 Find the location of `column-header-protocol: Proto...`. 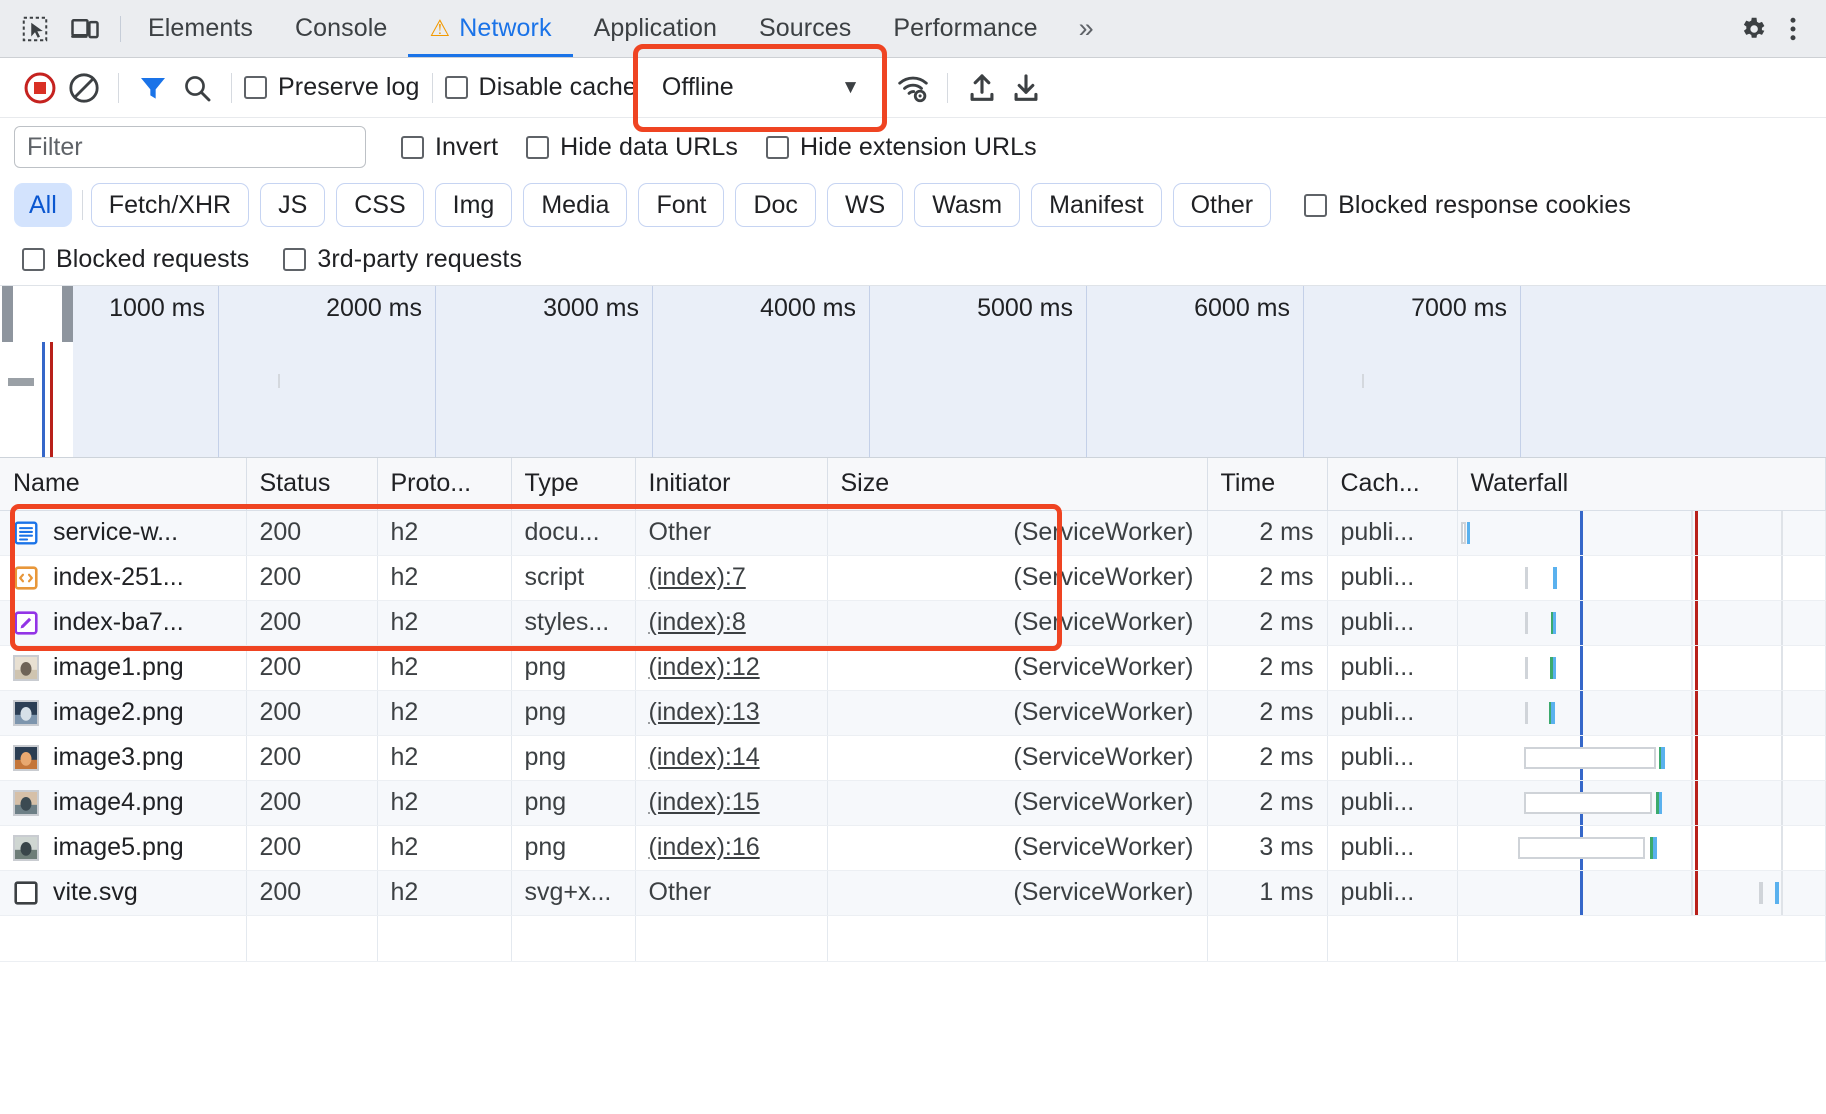

column-header-protocol: Proto... is located at coordinates (444, 484).